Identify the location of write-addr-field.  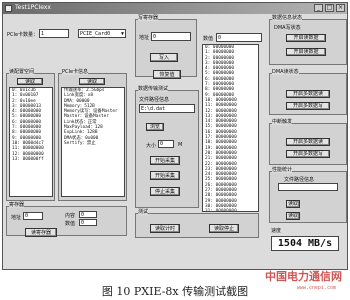
(171, 36).